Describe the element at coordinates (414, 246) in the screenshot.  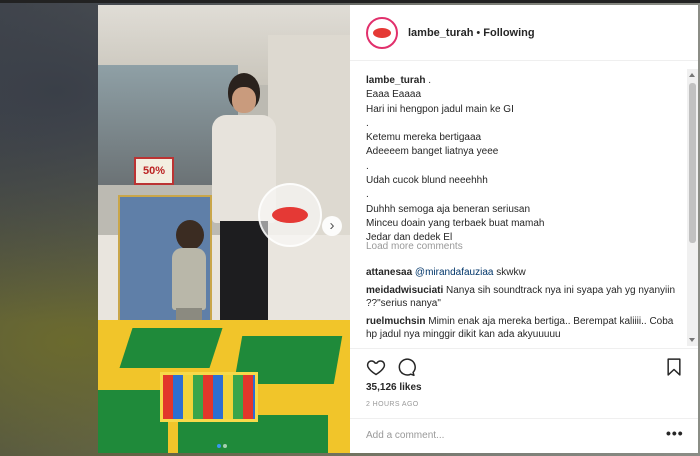
I see `load-more-comments-button: Load more comments` at that location.